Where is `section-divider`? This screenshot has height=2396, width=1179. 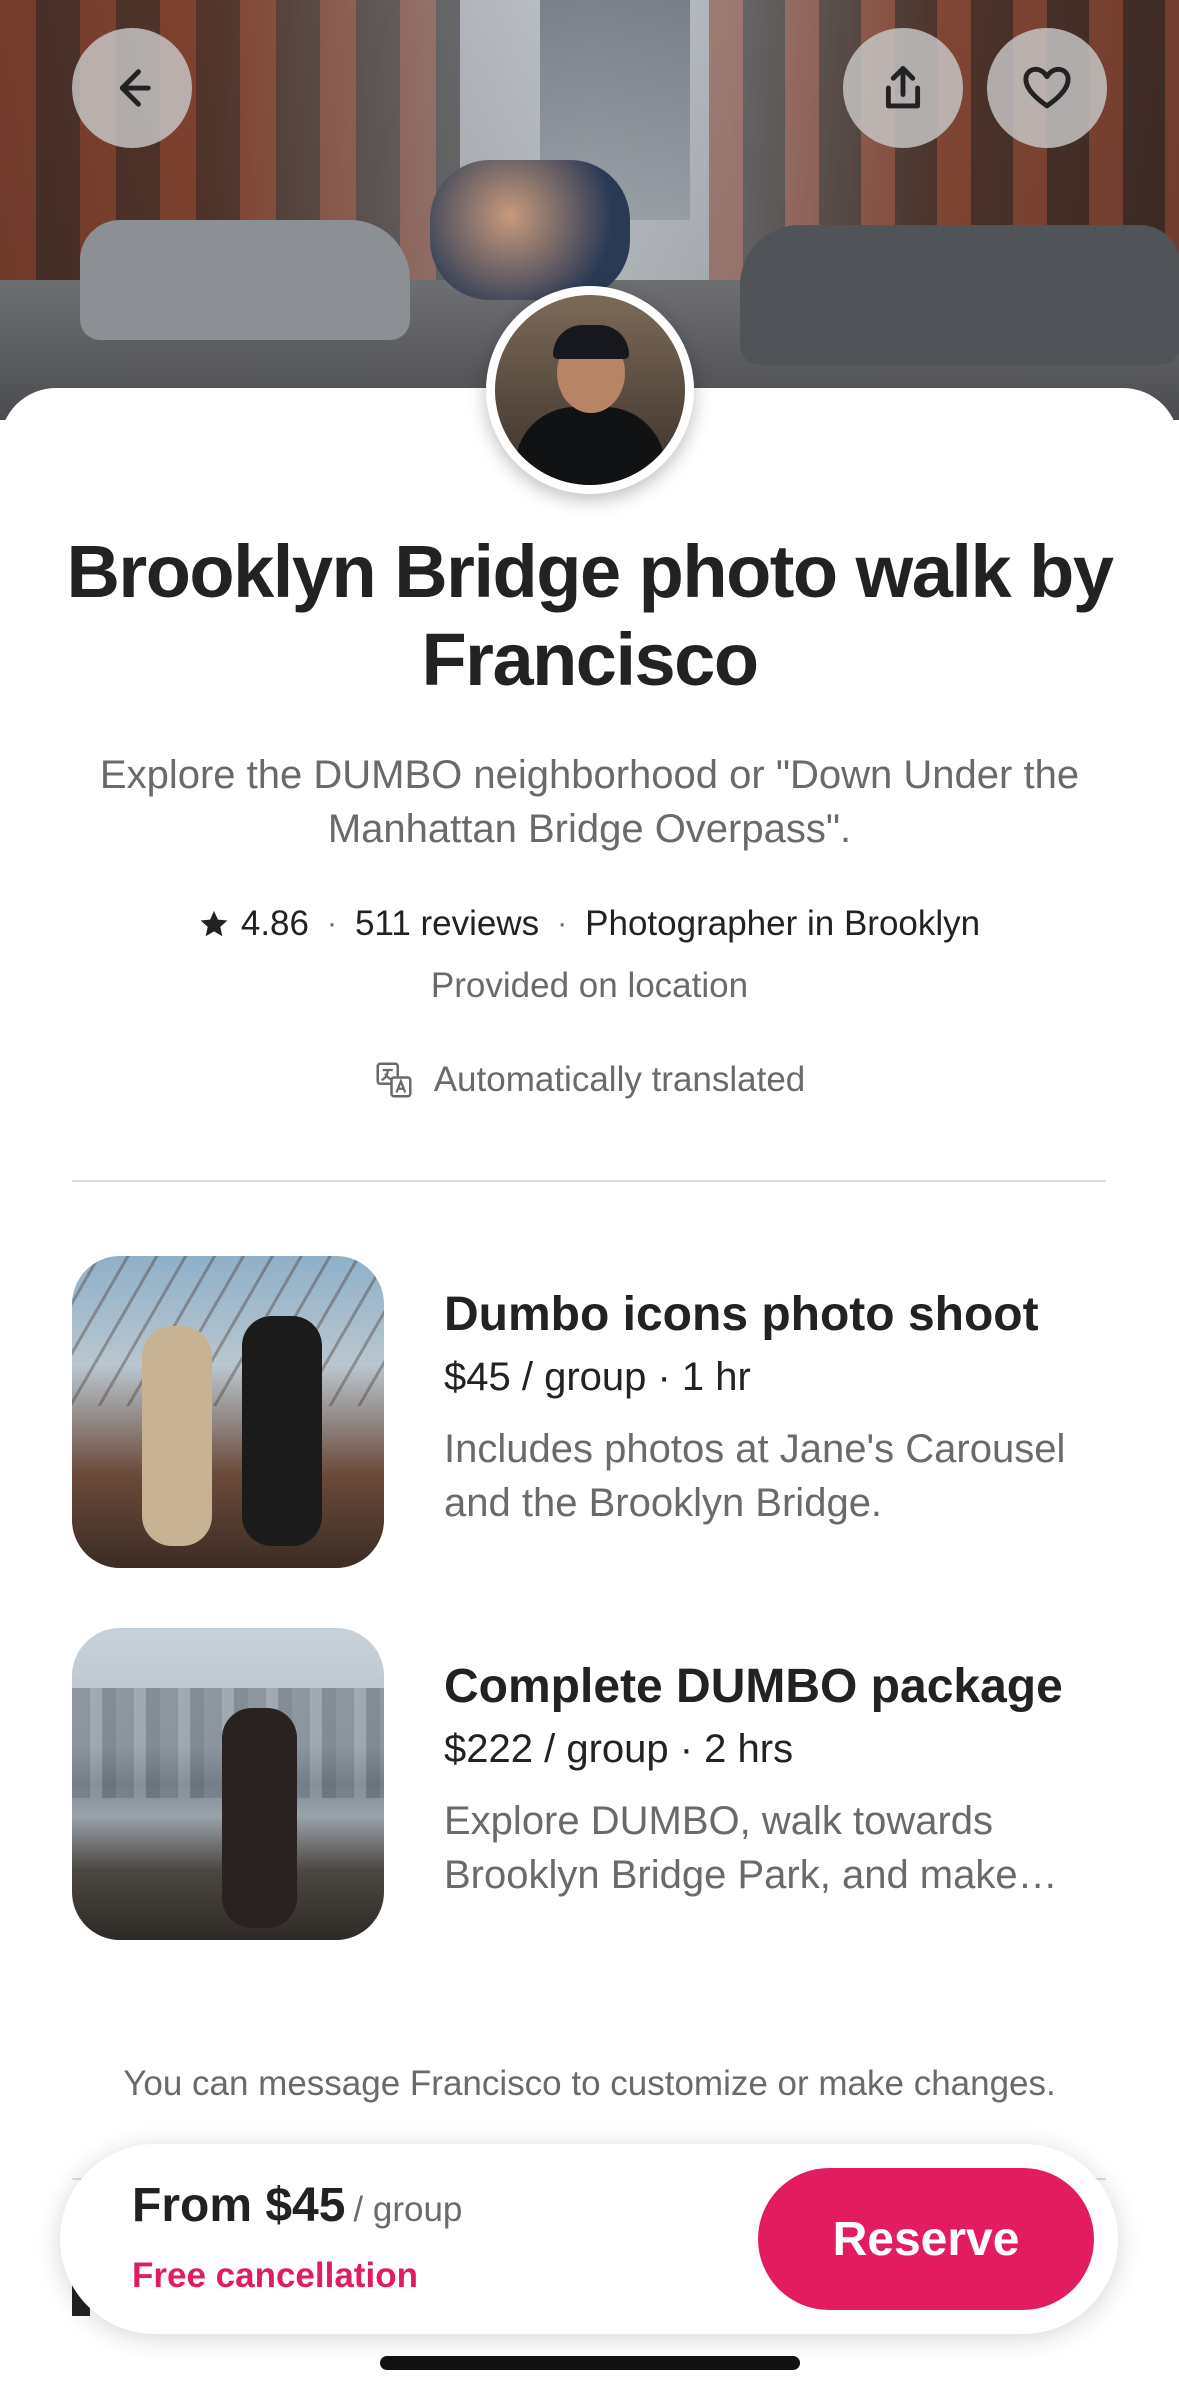 section-divider is located at coordinates (589, 1181).